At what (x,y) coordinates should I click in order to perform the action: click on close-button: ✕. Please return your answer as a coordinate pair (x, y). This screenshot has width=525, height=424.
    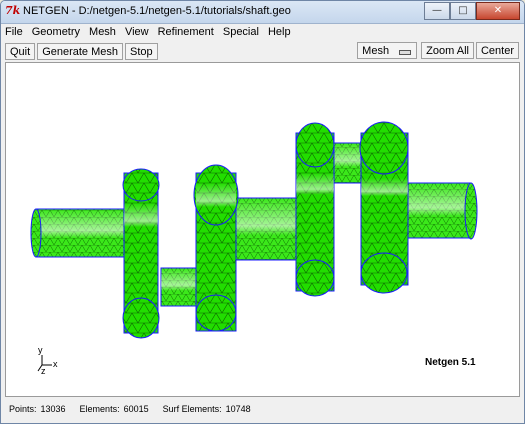
    Looking at the image, I should click on (498, 11).